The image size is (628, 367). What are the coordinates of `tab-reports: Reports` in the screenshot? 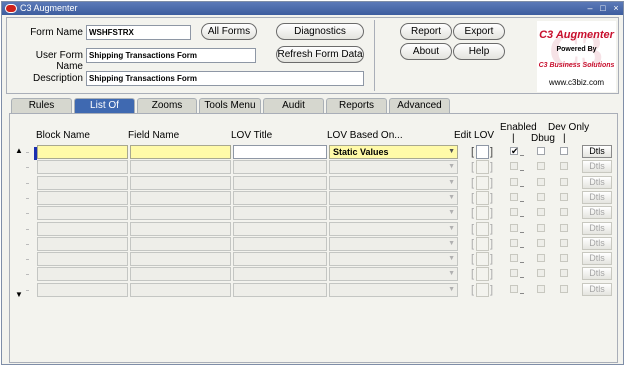 It's located at (356, 105).